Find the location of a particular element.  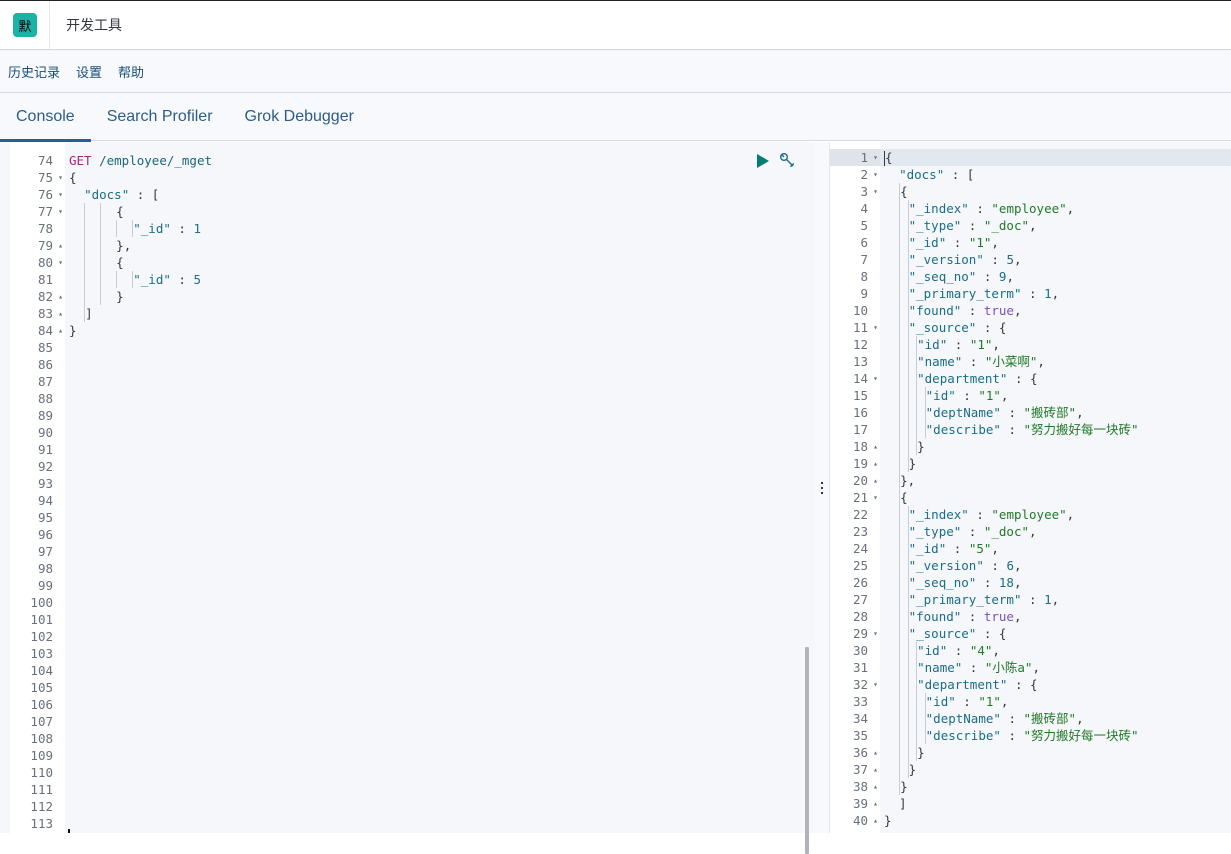

tab-console: Console is located at coordinates (45, 117).